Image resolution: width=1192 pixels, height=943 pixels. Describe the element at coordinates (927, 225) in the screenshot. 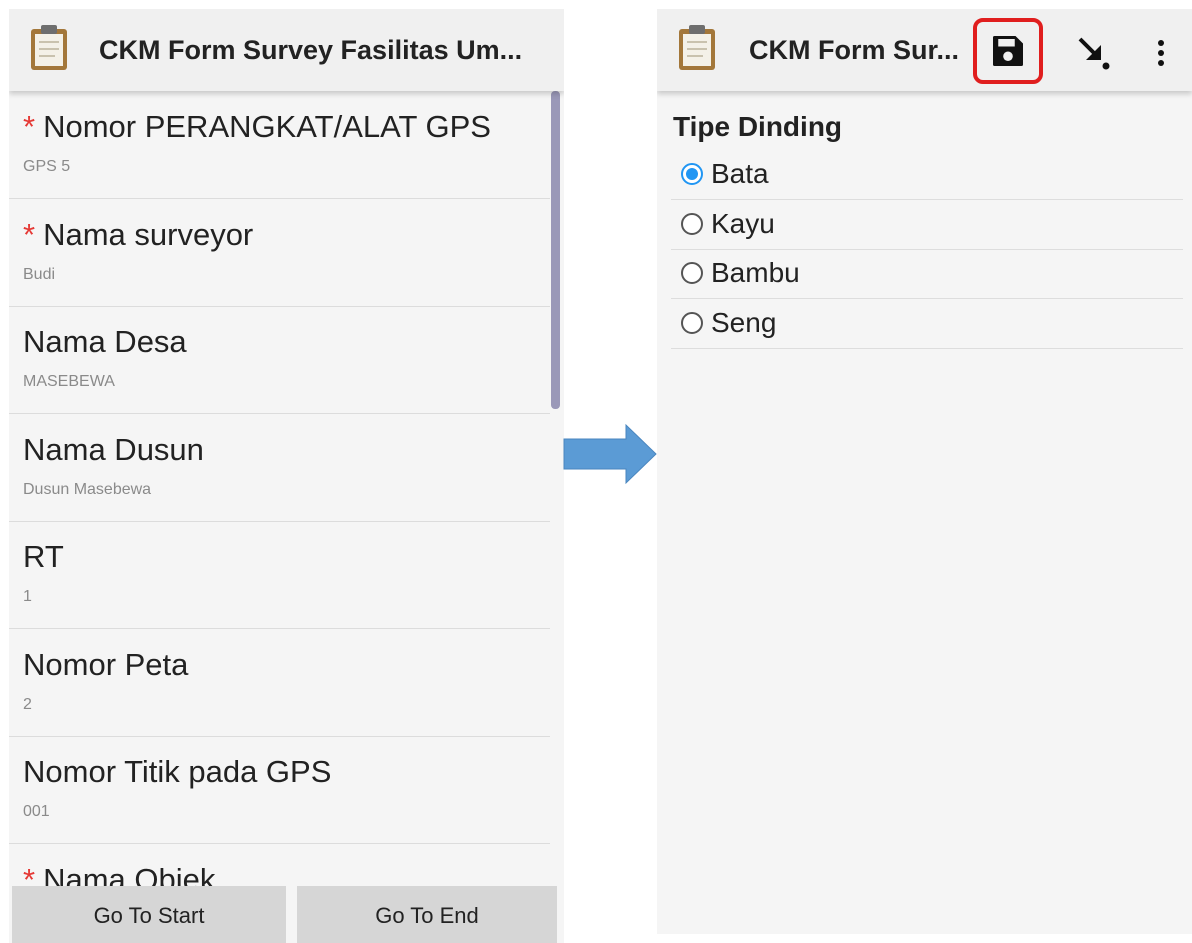

I see `radio-option: Kayu` at that location.